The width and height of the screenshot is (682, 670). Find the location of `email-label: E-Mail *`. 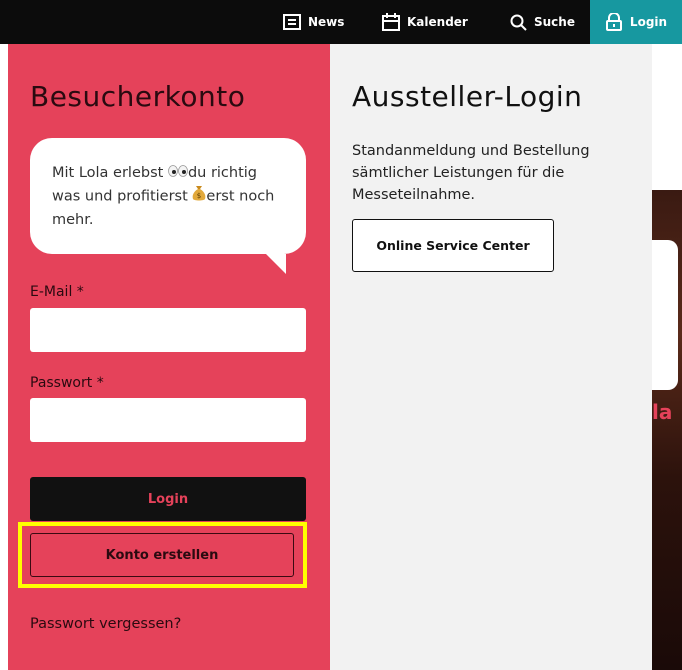

email-label: E-Mail * is located at coordinates (57, 292).